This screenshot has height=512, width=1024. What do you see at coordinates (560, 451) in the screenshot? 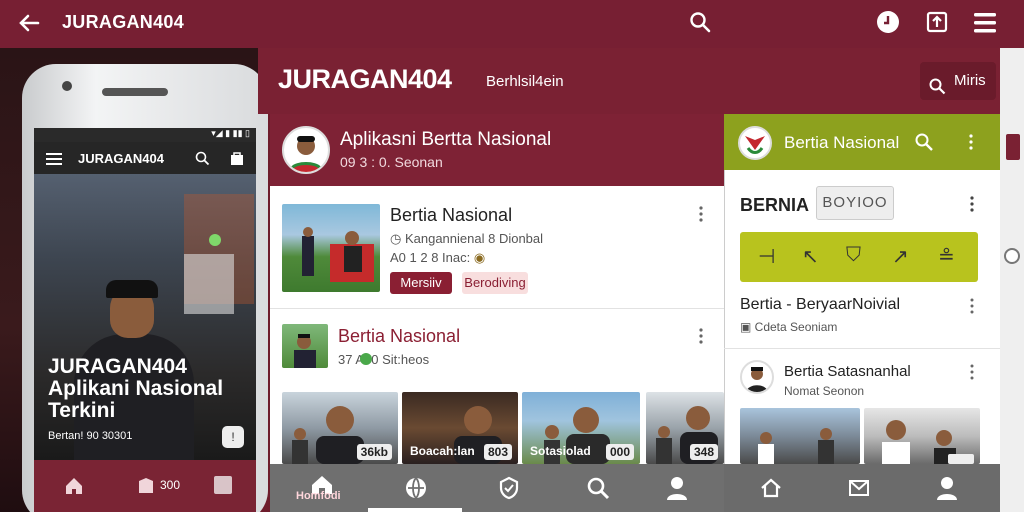
I see `tile-3-label: Sotasiolad` at bounding box center [560, 451].